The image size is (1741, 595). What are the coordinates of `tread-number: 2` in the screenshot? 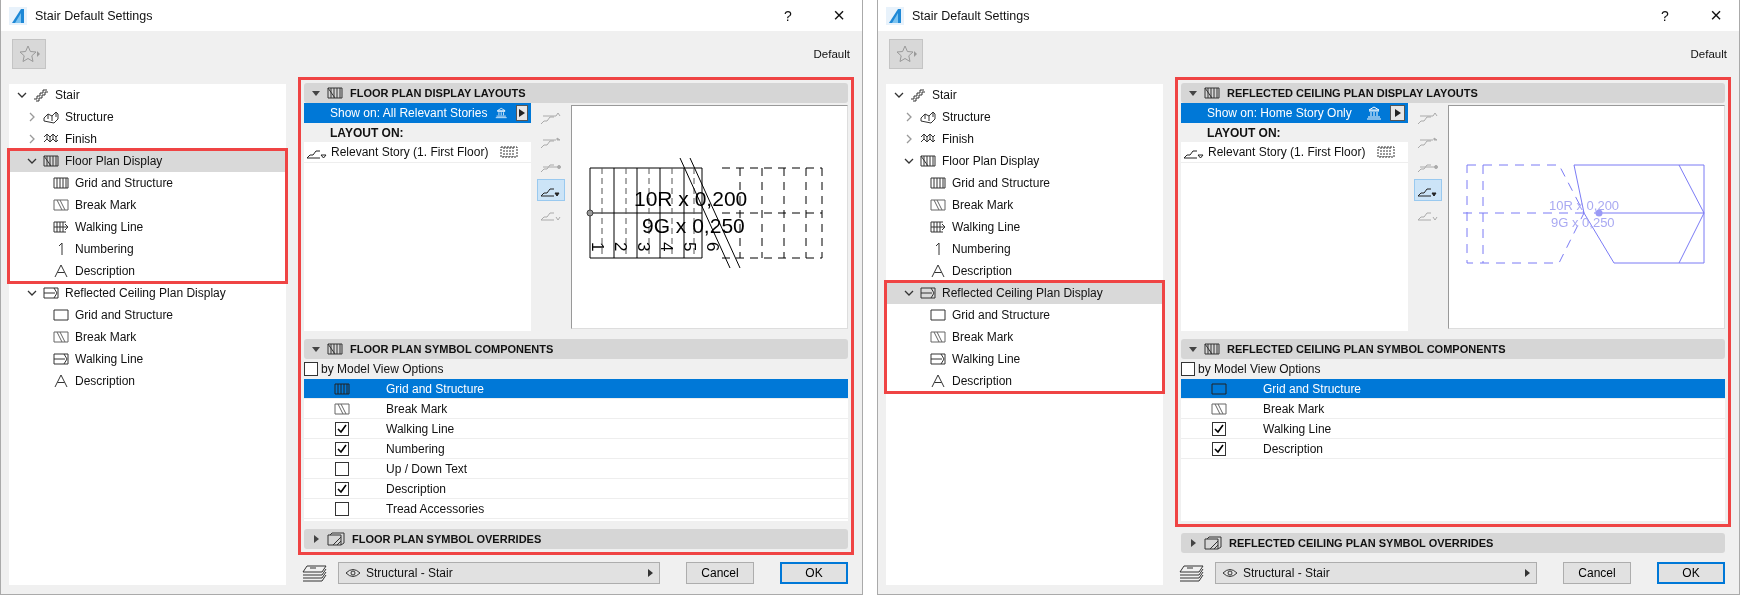 It's located at (620, 247).